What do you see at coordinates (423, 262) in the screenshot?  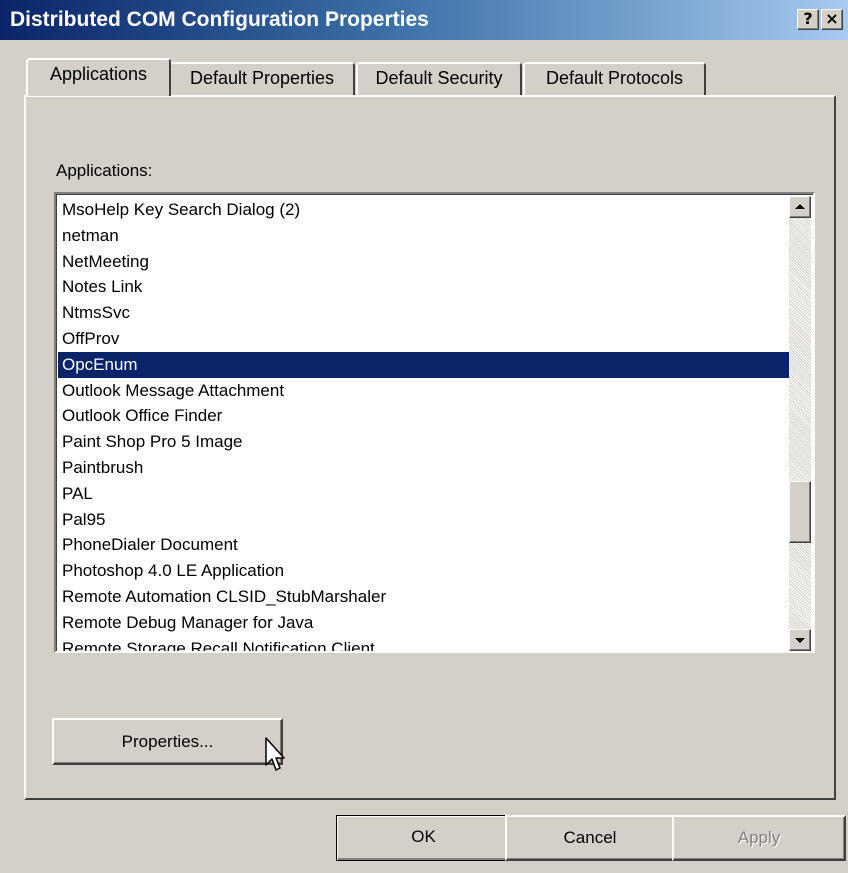 I see `list-item: NetMeeting` at bounding box center [423, 262].